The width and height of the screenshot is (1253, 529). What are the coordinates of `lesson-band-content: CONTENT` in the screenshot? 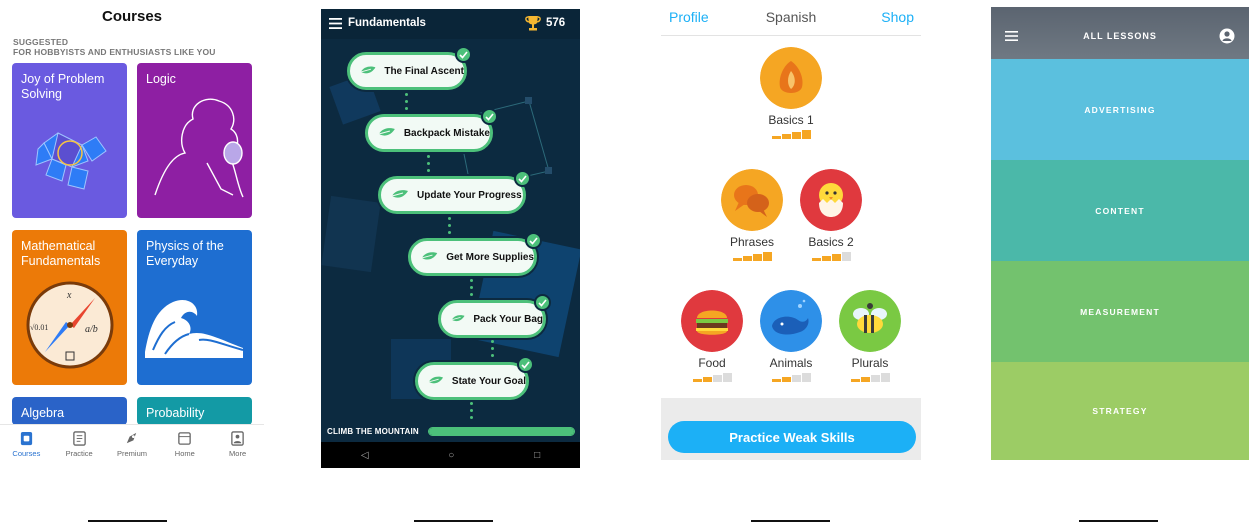 It's located at (1120, 210).